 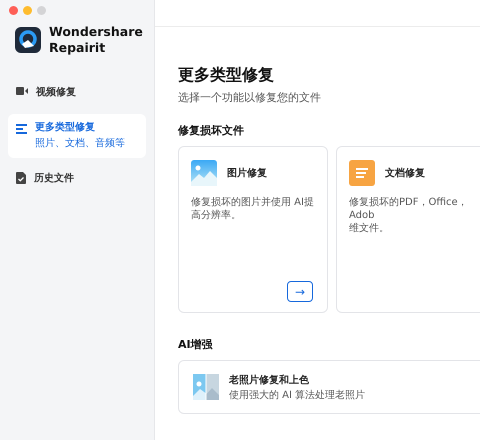 I want to click on card-description: 维文件。, so click(x=369, y=228).